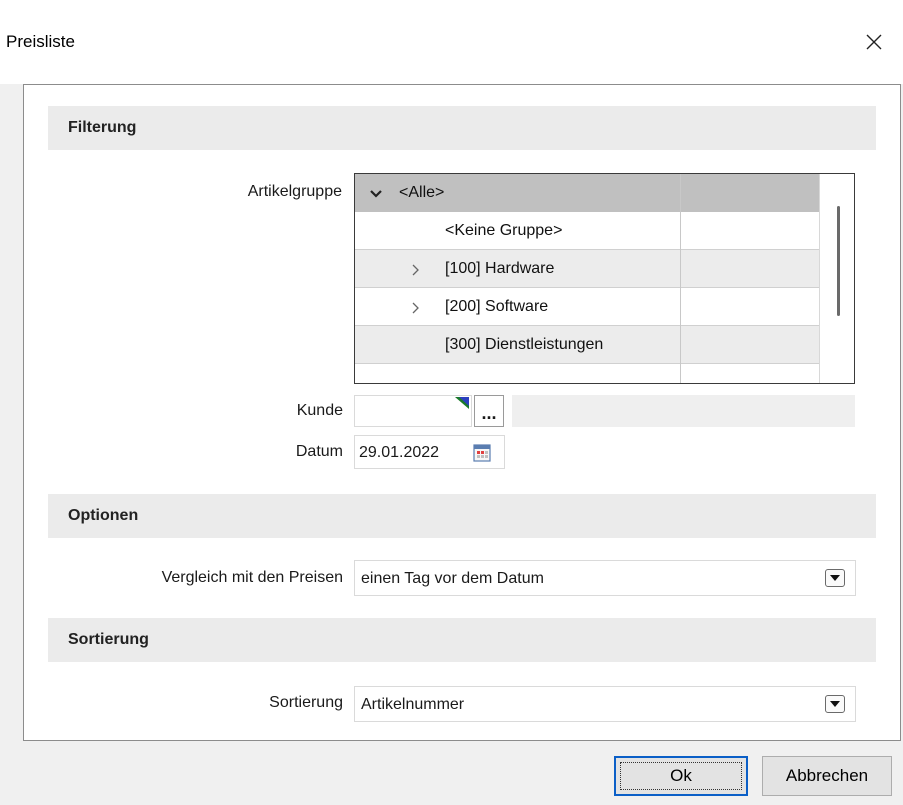 The width and height of the screenshot is (903, 805). What do you see at coordinates (683, 411) in the screenshot?
I see `kunde-name-display` at bounding box center [683, 411].